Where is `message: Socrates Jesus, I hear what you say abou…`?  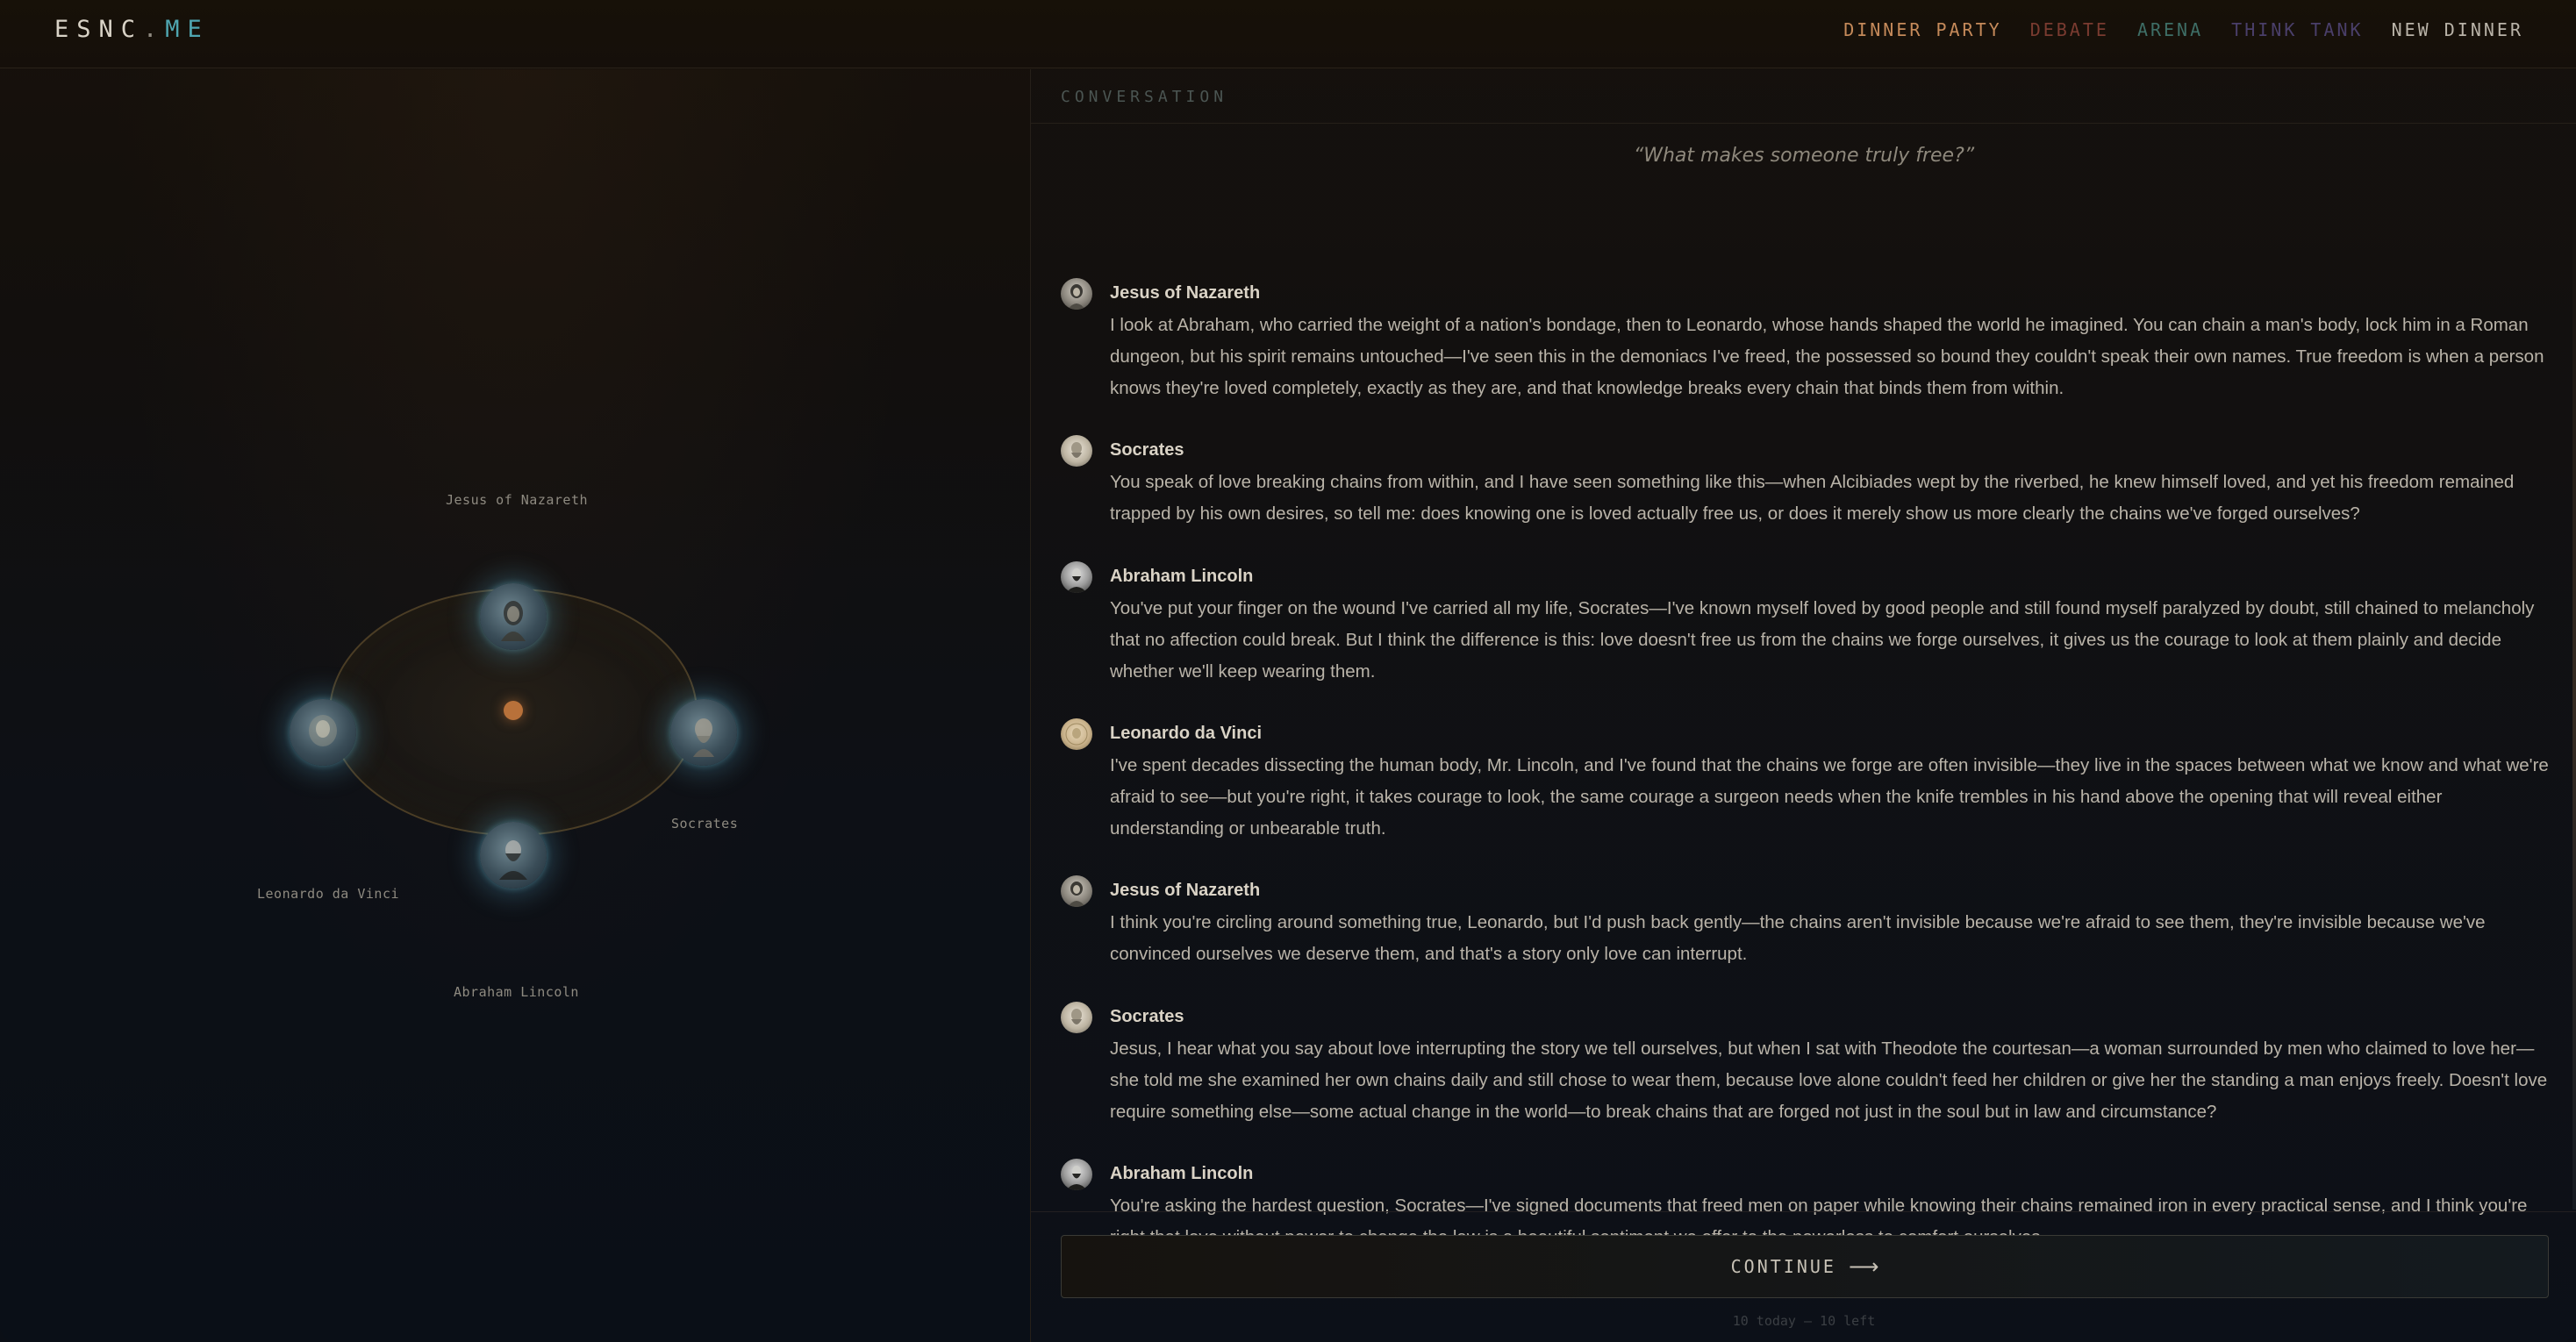
message: Socrates Jesus, I hear what you say abou… is located at coordinates (1806, 1065).